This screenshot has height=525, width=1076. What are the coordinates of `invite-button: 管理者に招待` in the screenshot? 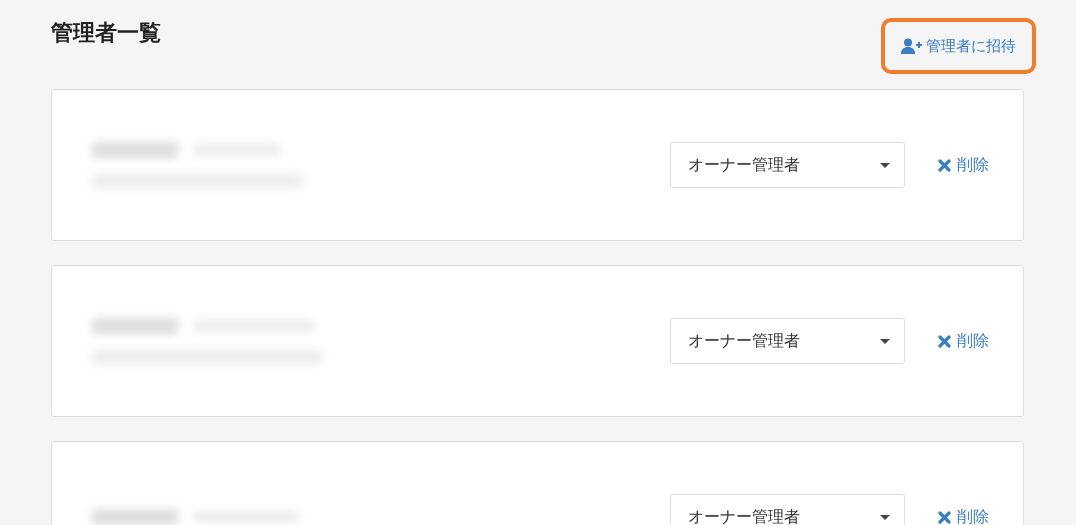 It's located at (958, 46).